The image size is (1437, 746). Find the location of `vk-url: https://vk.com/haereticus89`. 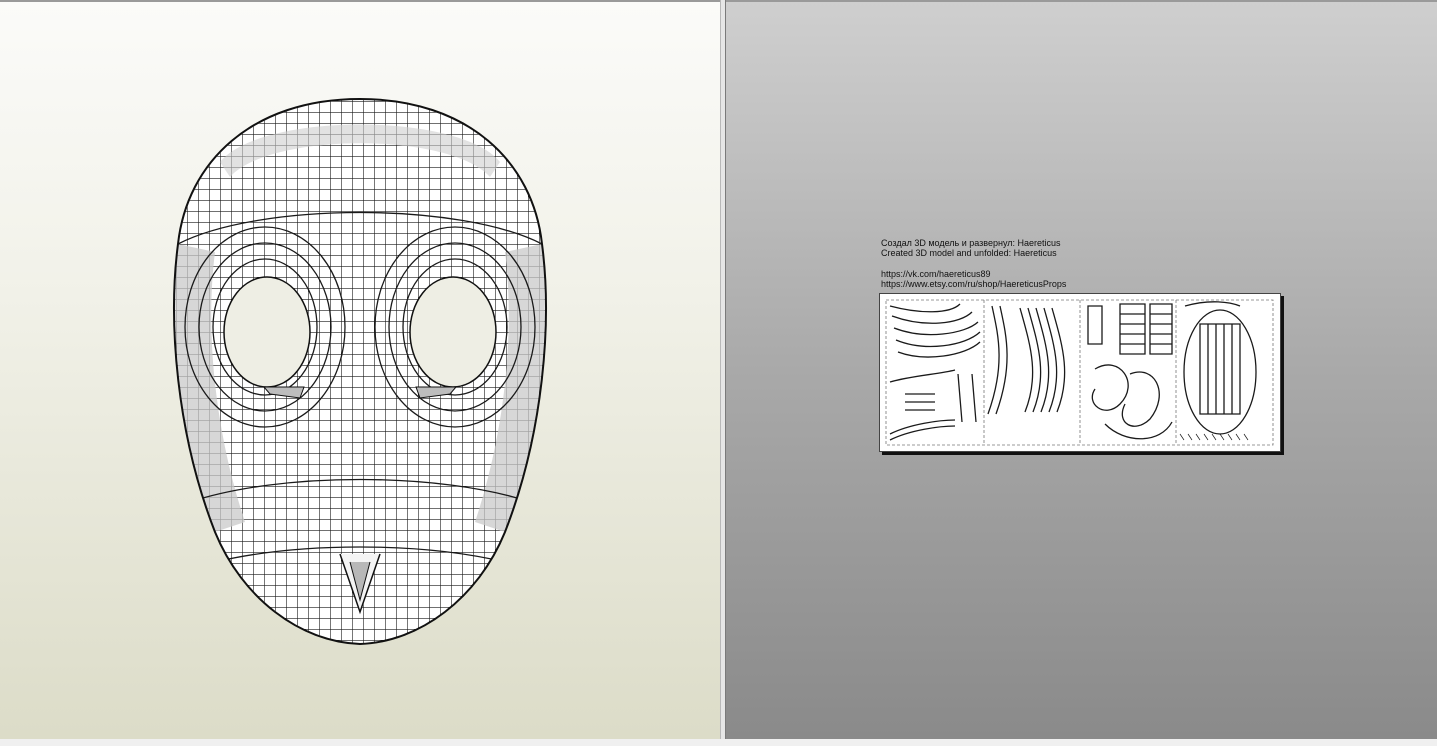

vk-url: https://vk.com/haereticus89 is located at coordinates (936, 273).